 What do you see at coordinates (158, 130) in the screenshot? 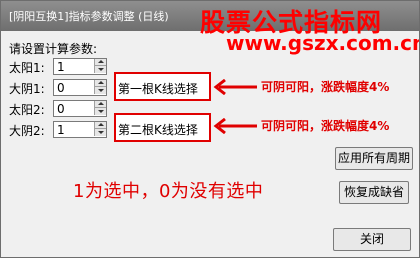
I see `second-candle-selection-label: 第二根K线选择` at bounding box center [158, 130].